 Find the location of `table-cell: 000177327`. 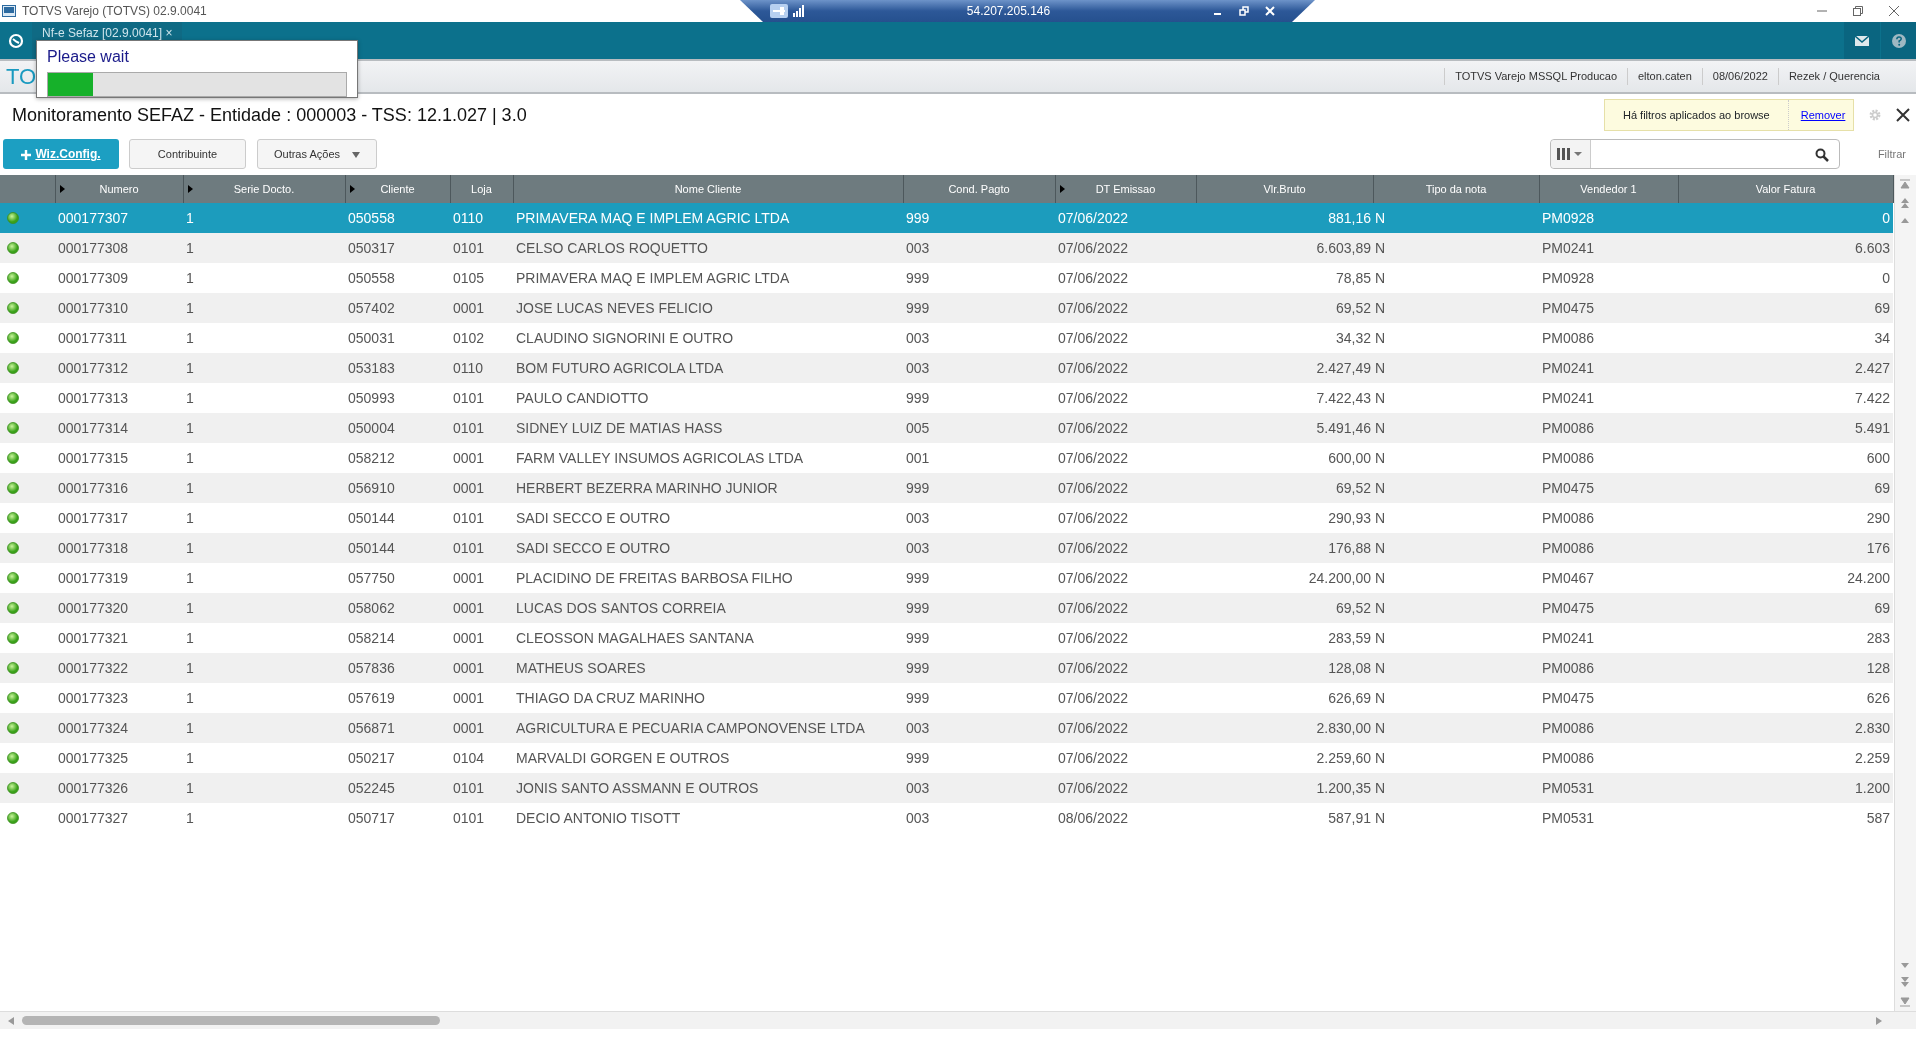

table-cell: 000177327 is located at coordinates (93, 817).